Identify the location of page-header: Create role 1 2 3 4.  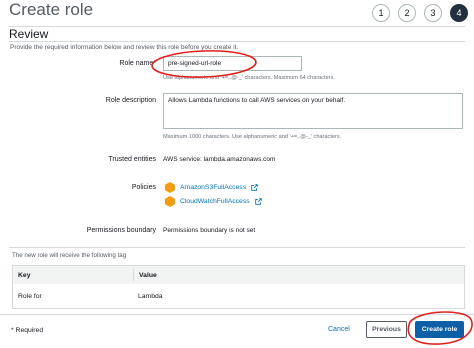
(237, 13).